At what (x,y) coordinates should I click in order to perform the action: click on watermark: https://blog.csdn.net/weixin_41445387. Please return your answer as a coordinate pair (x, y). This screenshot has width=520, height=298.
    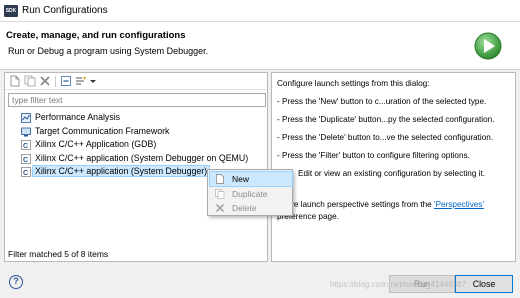
    Looking at the image, I should click on (398, 284).